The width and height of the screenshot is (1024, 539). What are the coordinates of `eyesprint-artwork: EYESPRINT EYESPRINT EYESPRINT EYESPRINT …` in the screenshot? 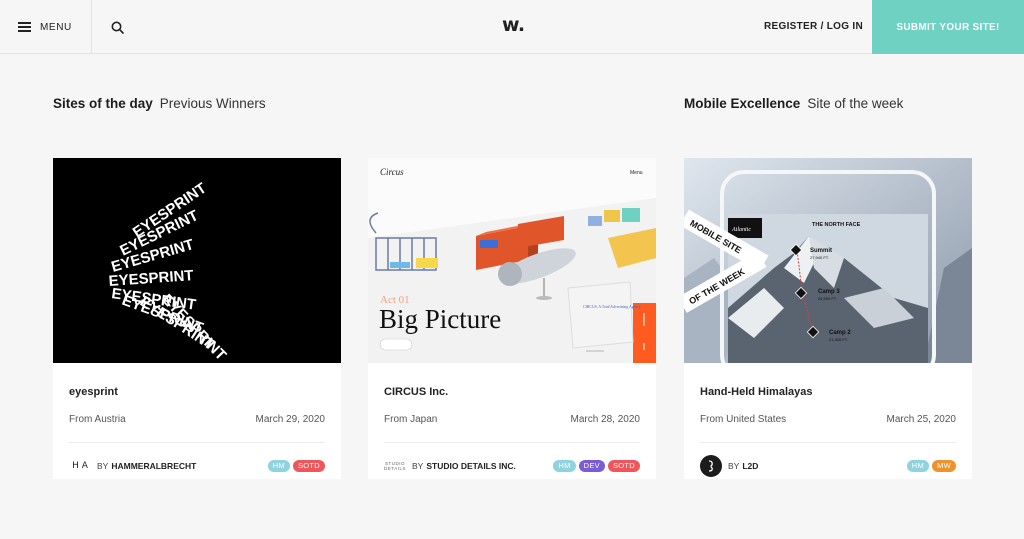 It's located at (168, 271).